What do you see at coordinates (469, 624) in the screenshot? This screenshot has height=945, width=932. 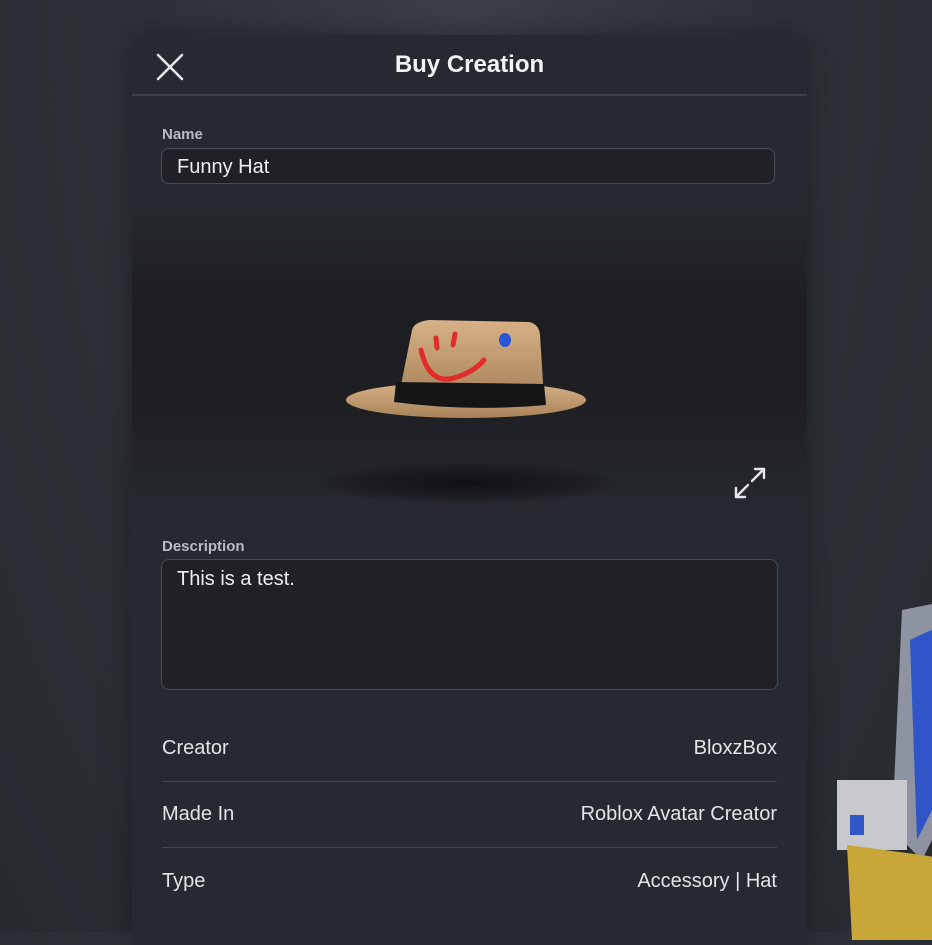 I see `description-input: This is a test.` at bounding box center [469, 624].